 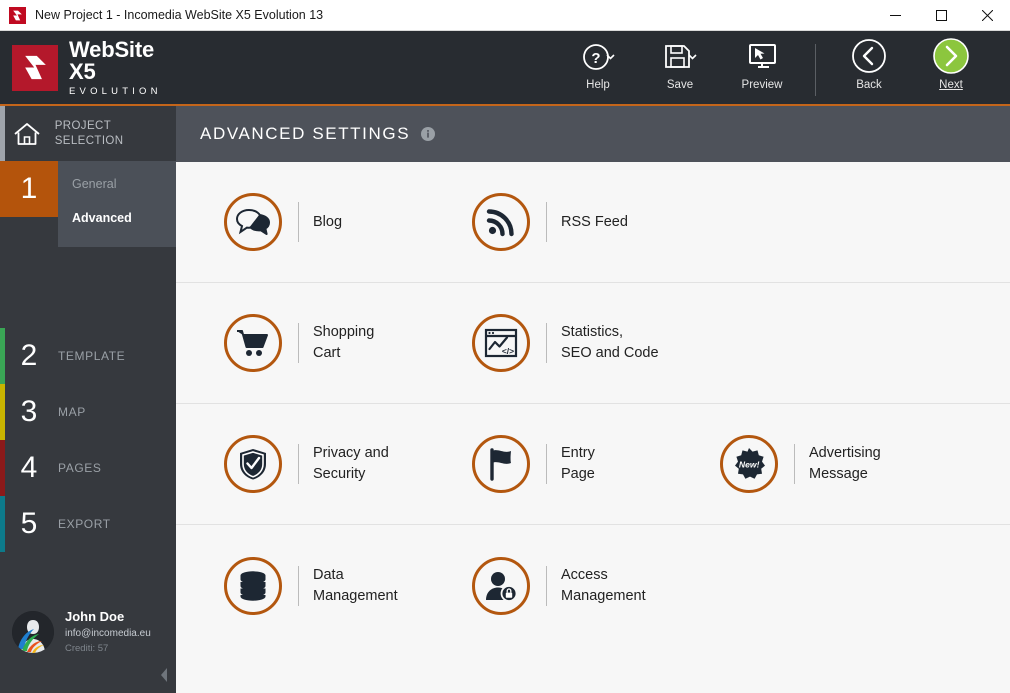 I want to click on step-2-label: TEMPLATE, so click(x=92, y=356).